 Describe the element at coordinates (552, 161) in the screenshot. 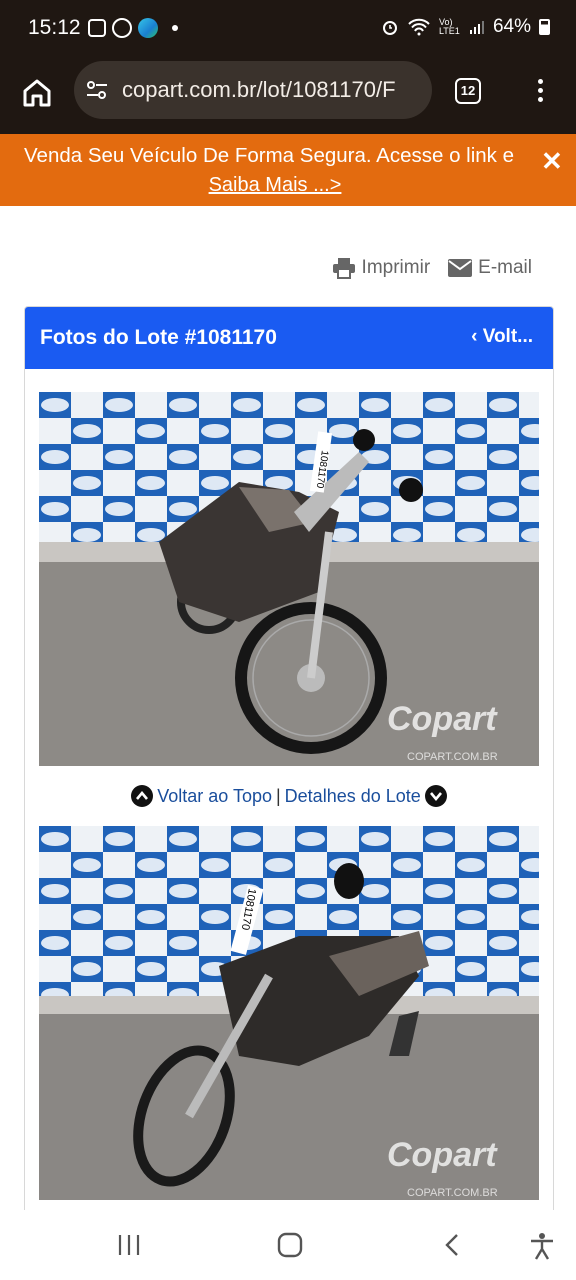

I see `close-icon: ✕` at that location.